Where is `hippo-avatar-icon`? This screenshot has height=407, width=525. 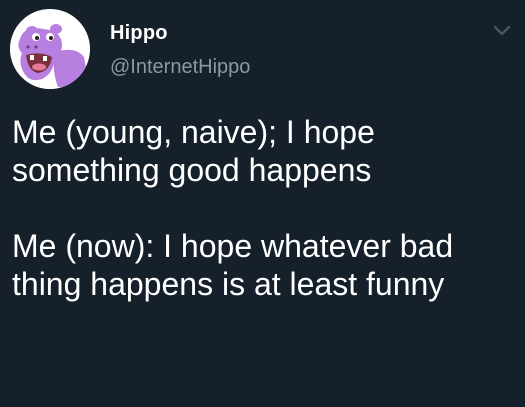 hippo-avatar-icon is located at coordinates (50, 49).